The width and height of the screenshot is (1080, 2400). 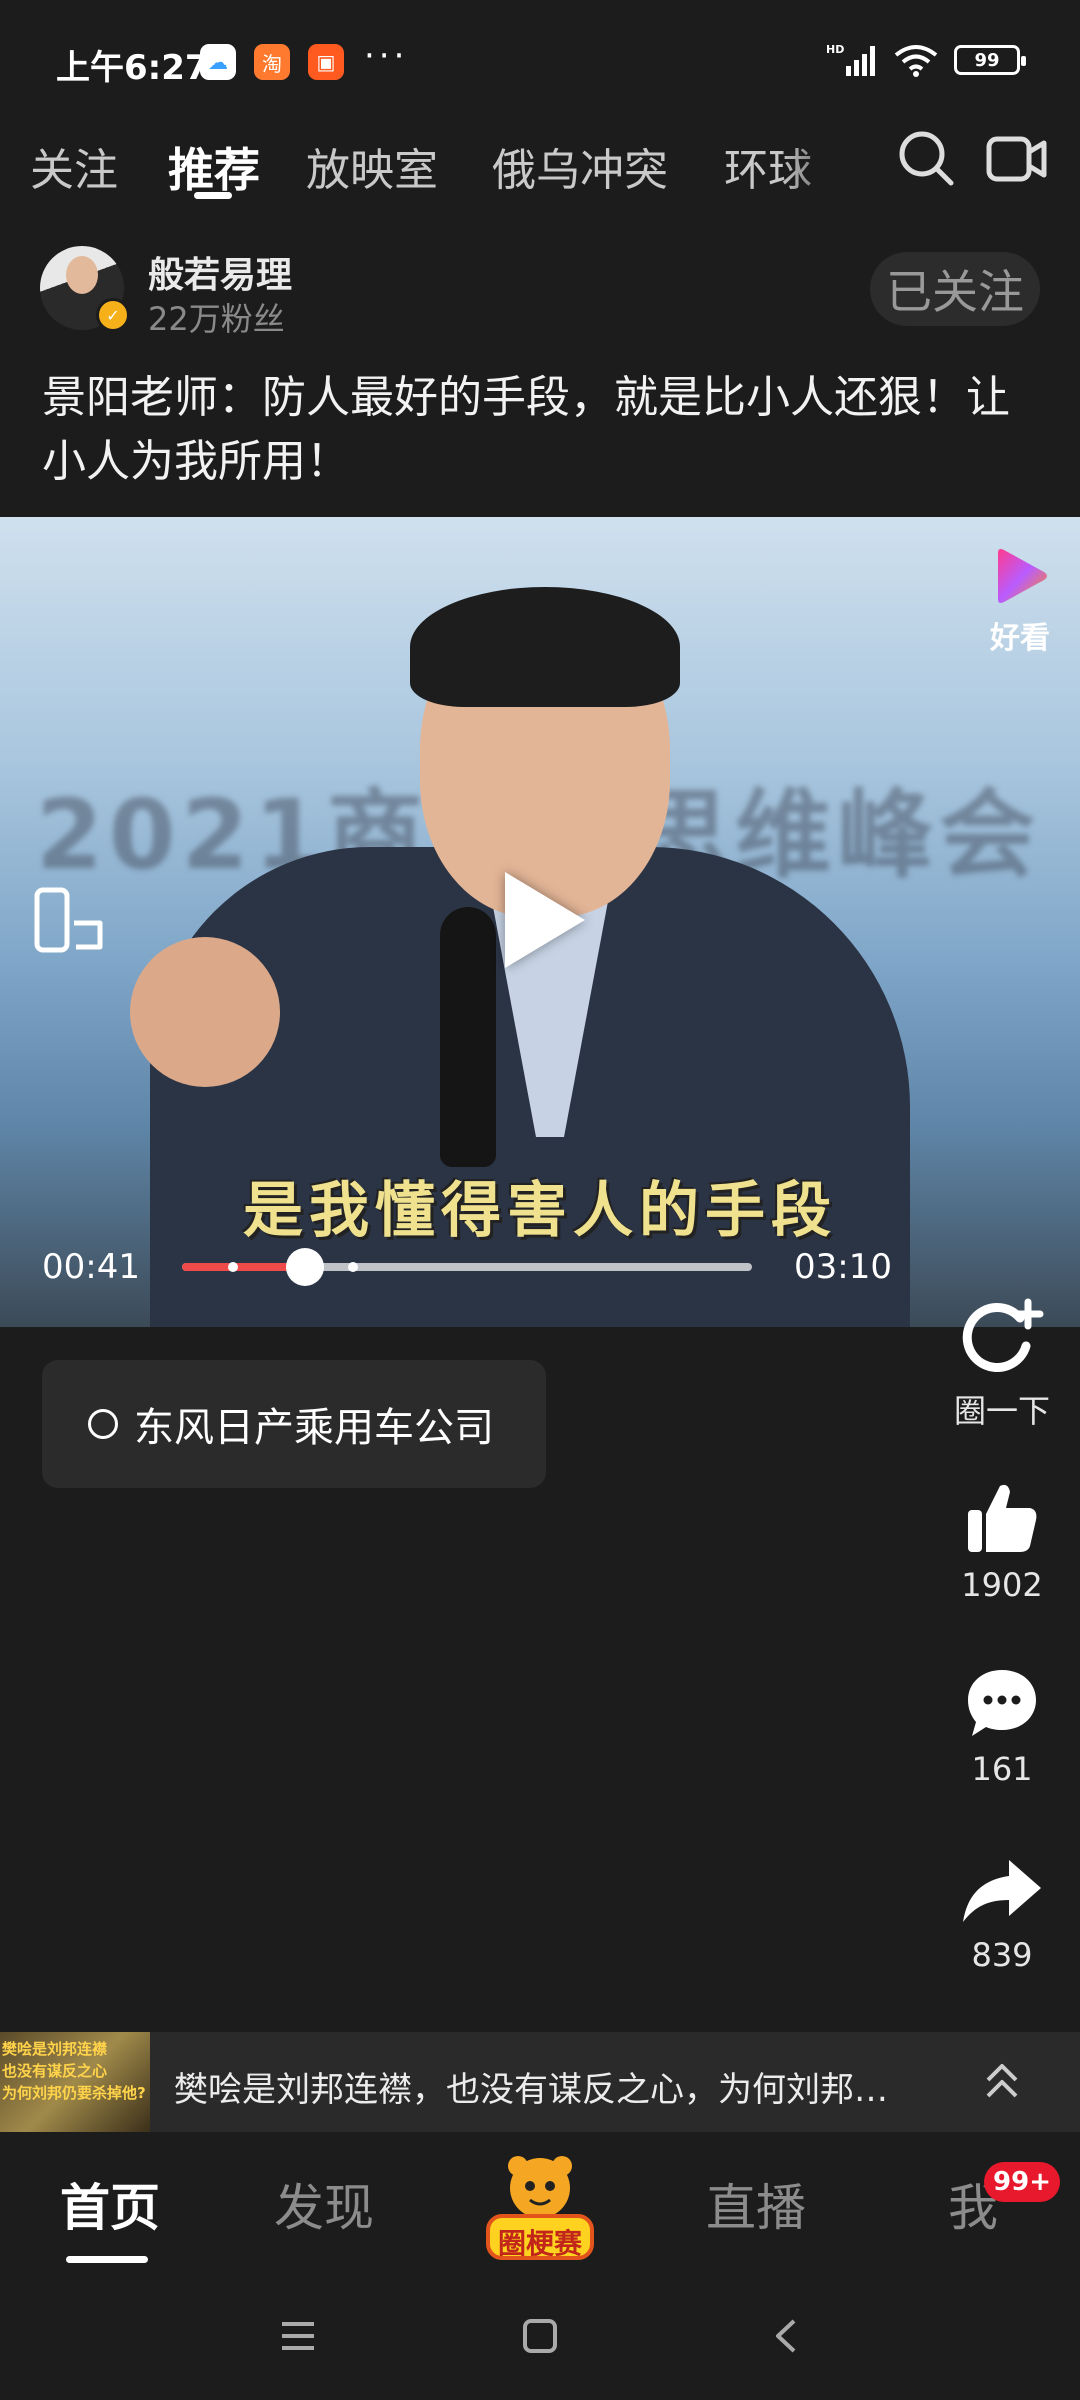 I want to click on tab-fade, so click(x=820, y=170).